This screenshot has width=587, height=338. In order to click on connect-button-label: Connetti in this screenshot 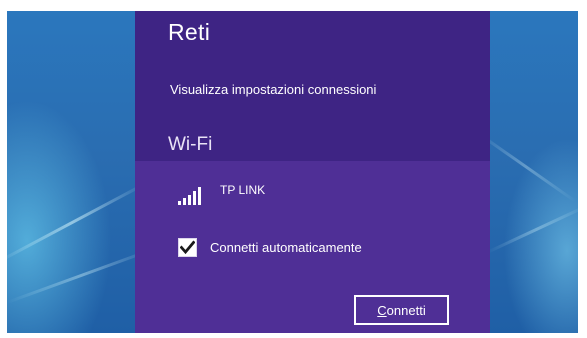, I will do `click(401, 310)`.